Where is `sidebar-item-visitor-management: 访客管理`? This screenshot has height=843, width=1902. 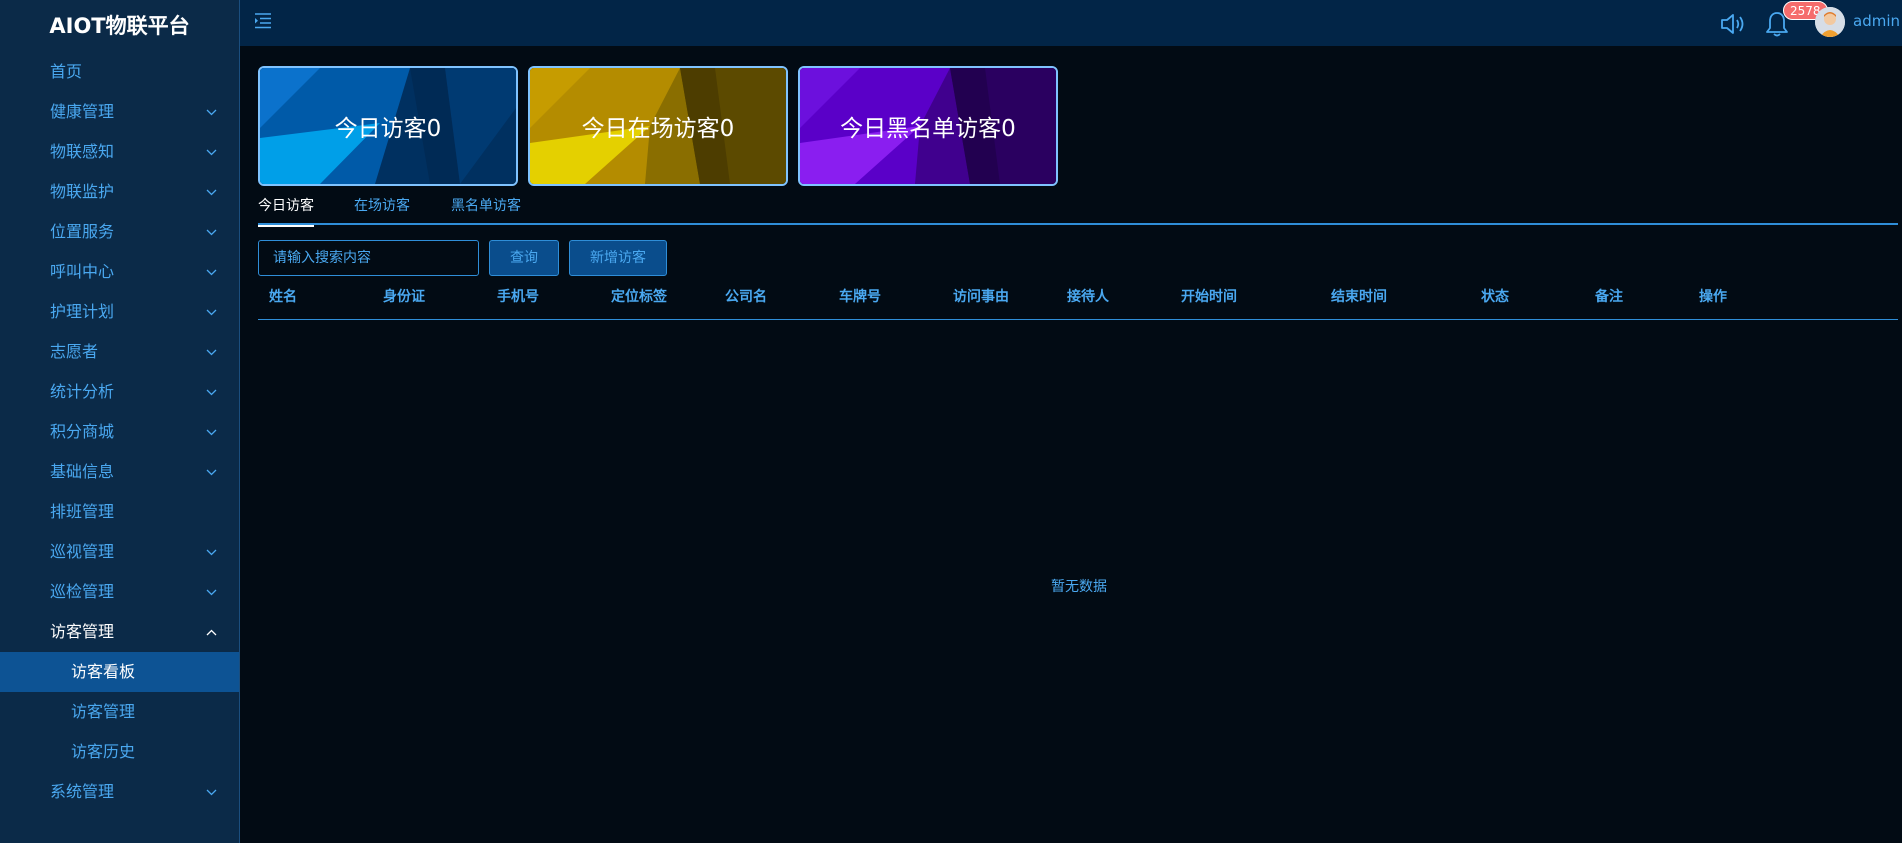
sidebar-item-visitor-management: 访客管理 is located at coordinates (119, 632).